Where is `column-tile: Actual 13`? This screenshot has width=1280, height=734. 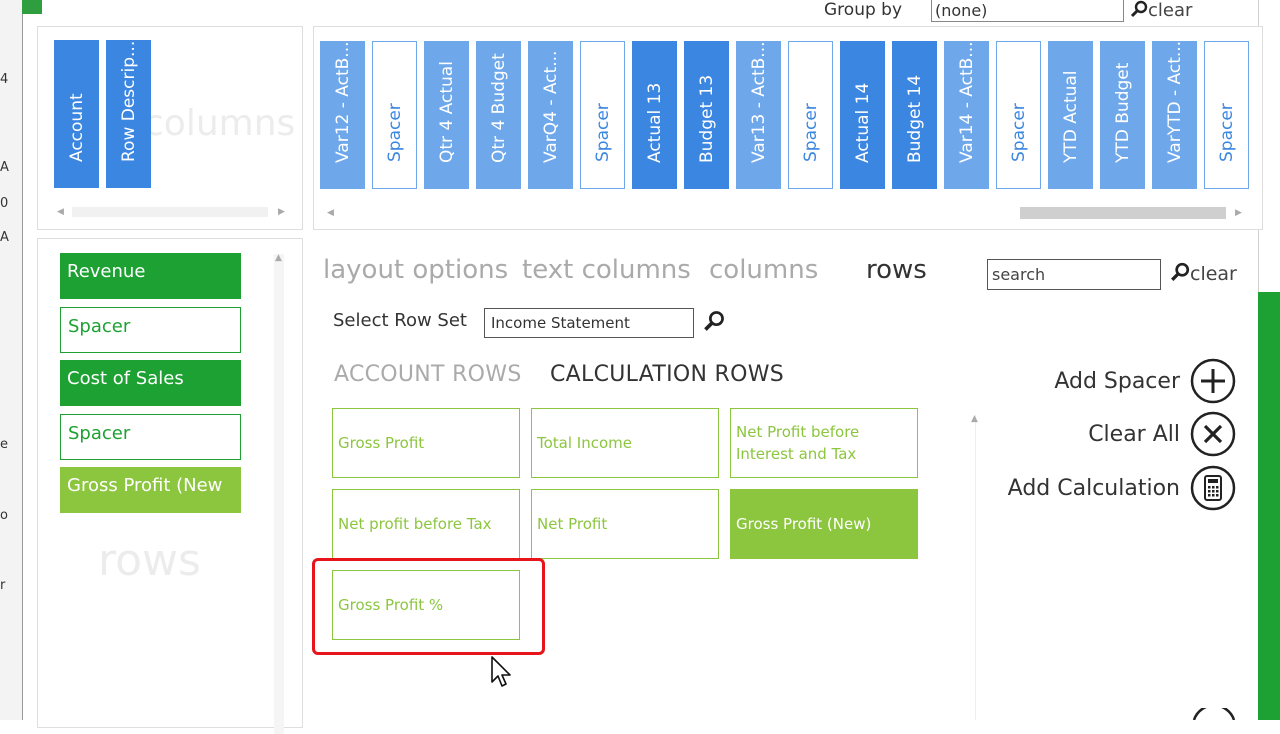
column-tile: Actual 13 is located at coordinates (654, 115).